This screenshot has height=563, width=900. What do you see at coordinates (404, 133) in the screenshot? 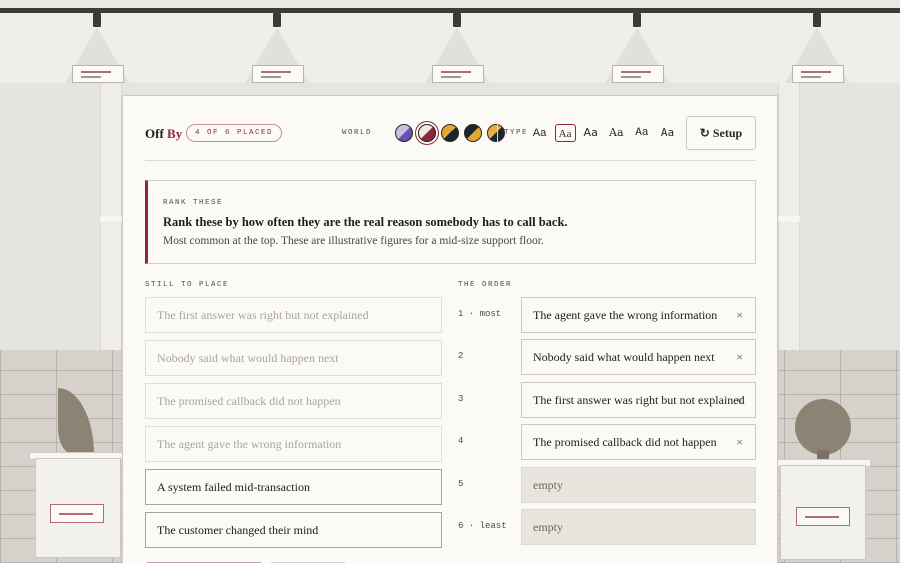
I see `world-violet-icon` at bounding box center [404, 133].